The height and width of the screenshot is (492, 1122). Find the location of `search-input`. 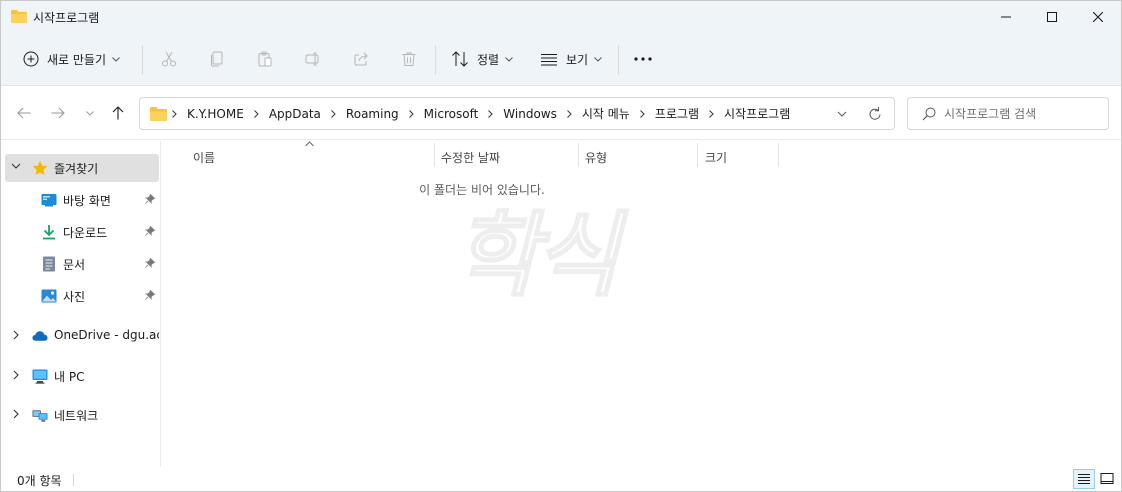

search-input is located at coordinates (1024, 113).